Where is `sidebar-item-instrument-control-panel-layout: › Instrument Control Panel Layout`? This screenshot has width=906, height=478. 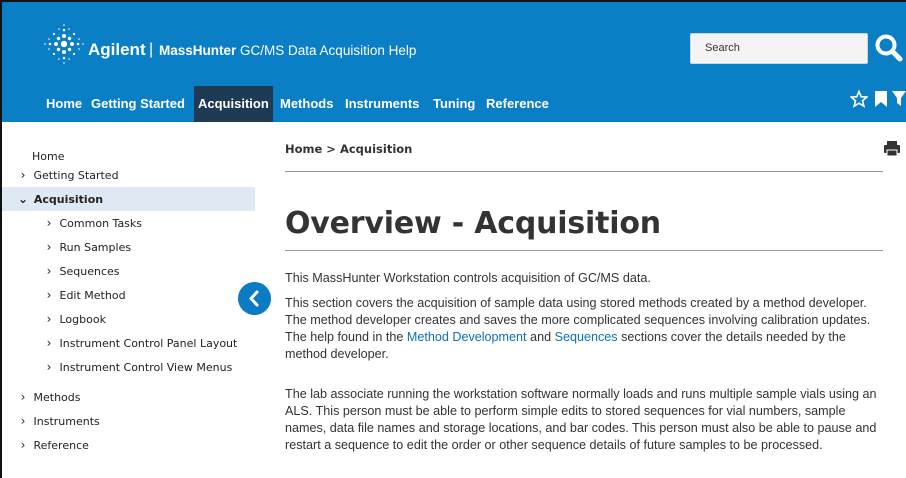
sidebar-item-instrument-control-panel-layout: › Instrument Control Panel Layout is located at coordinates (128, 343).